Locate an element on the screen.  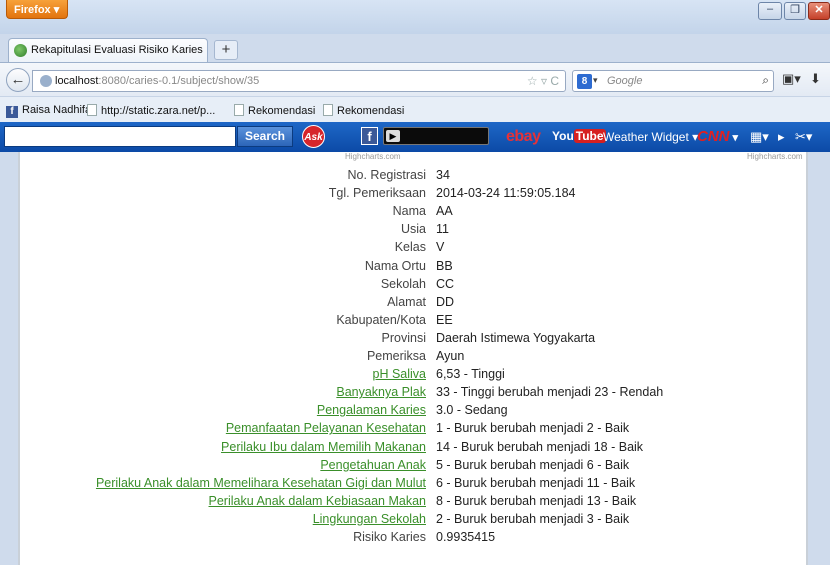
detail-row: No. Registrasi 34 is located at coordinates (415, 176).